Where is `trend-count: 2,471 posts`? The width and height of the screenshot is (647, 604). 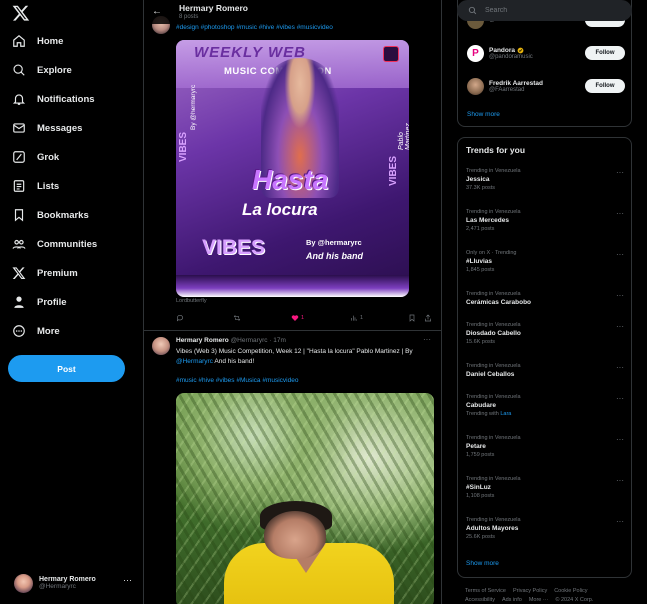
trend-count: 2,471 posts is located at coordinates (480, 229).